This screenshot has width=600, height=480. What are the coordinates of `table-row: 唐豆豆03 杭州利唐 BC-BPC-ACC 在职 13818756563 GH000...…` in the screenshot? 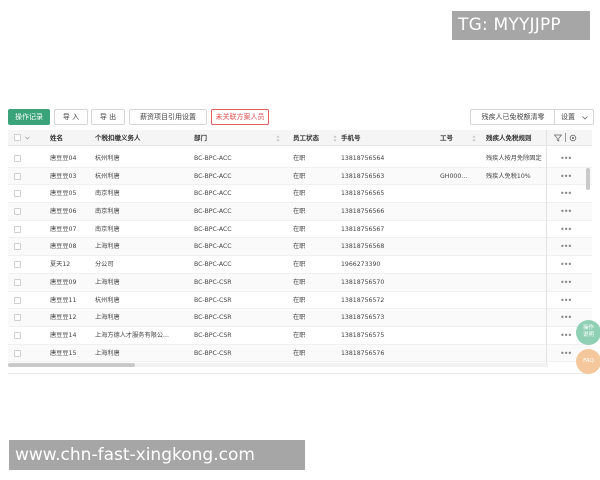 It's located at (300, 176).